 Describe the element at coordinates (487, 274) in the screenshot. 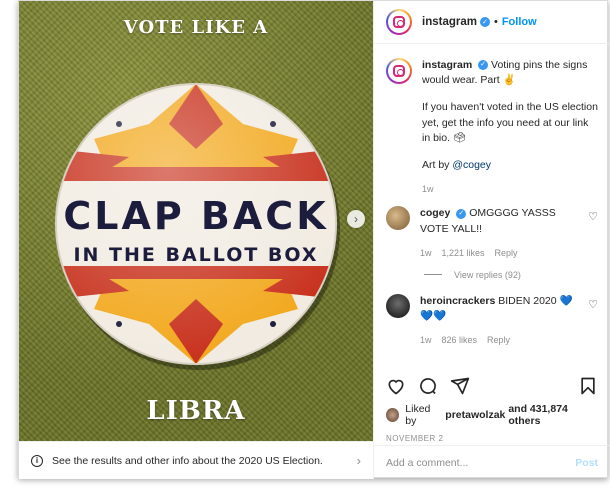

I see `view-replies-label: View replies (92)` at that location.